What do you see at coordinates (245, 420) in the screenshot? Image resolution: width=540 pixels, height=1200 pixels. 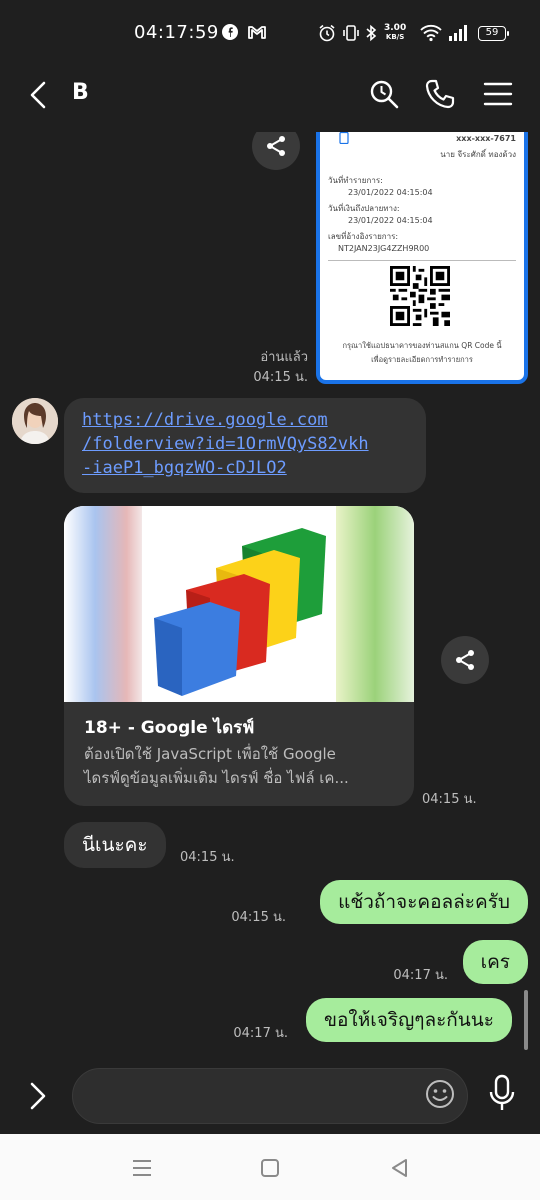 I see `link-line-1: https://drive.google.com` at bounding box center [245, 420].